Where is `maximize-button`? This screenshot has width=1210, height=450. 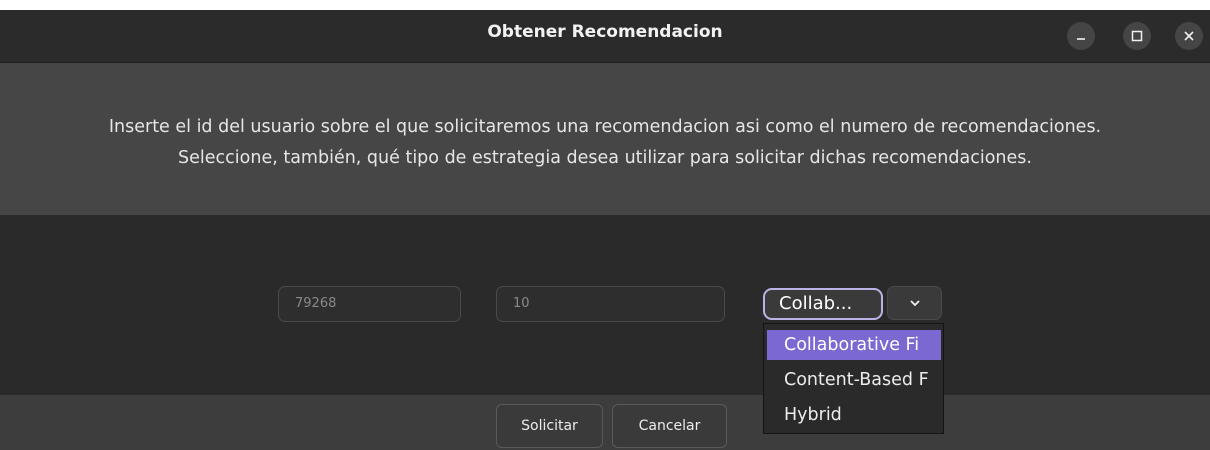 maximize-button is located at coordinates (1137, 36).